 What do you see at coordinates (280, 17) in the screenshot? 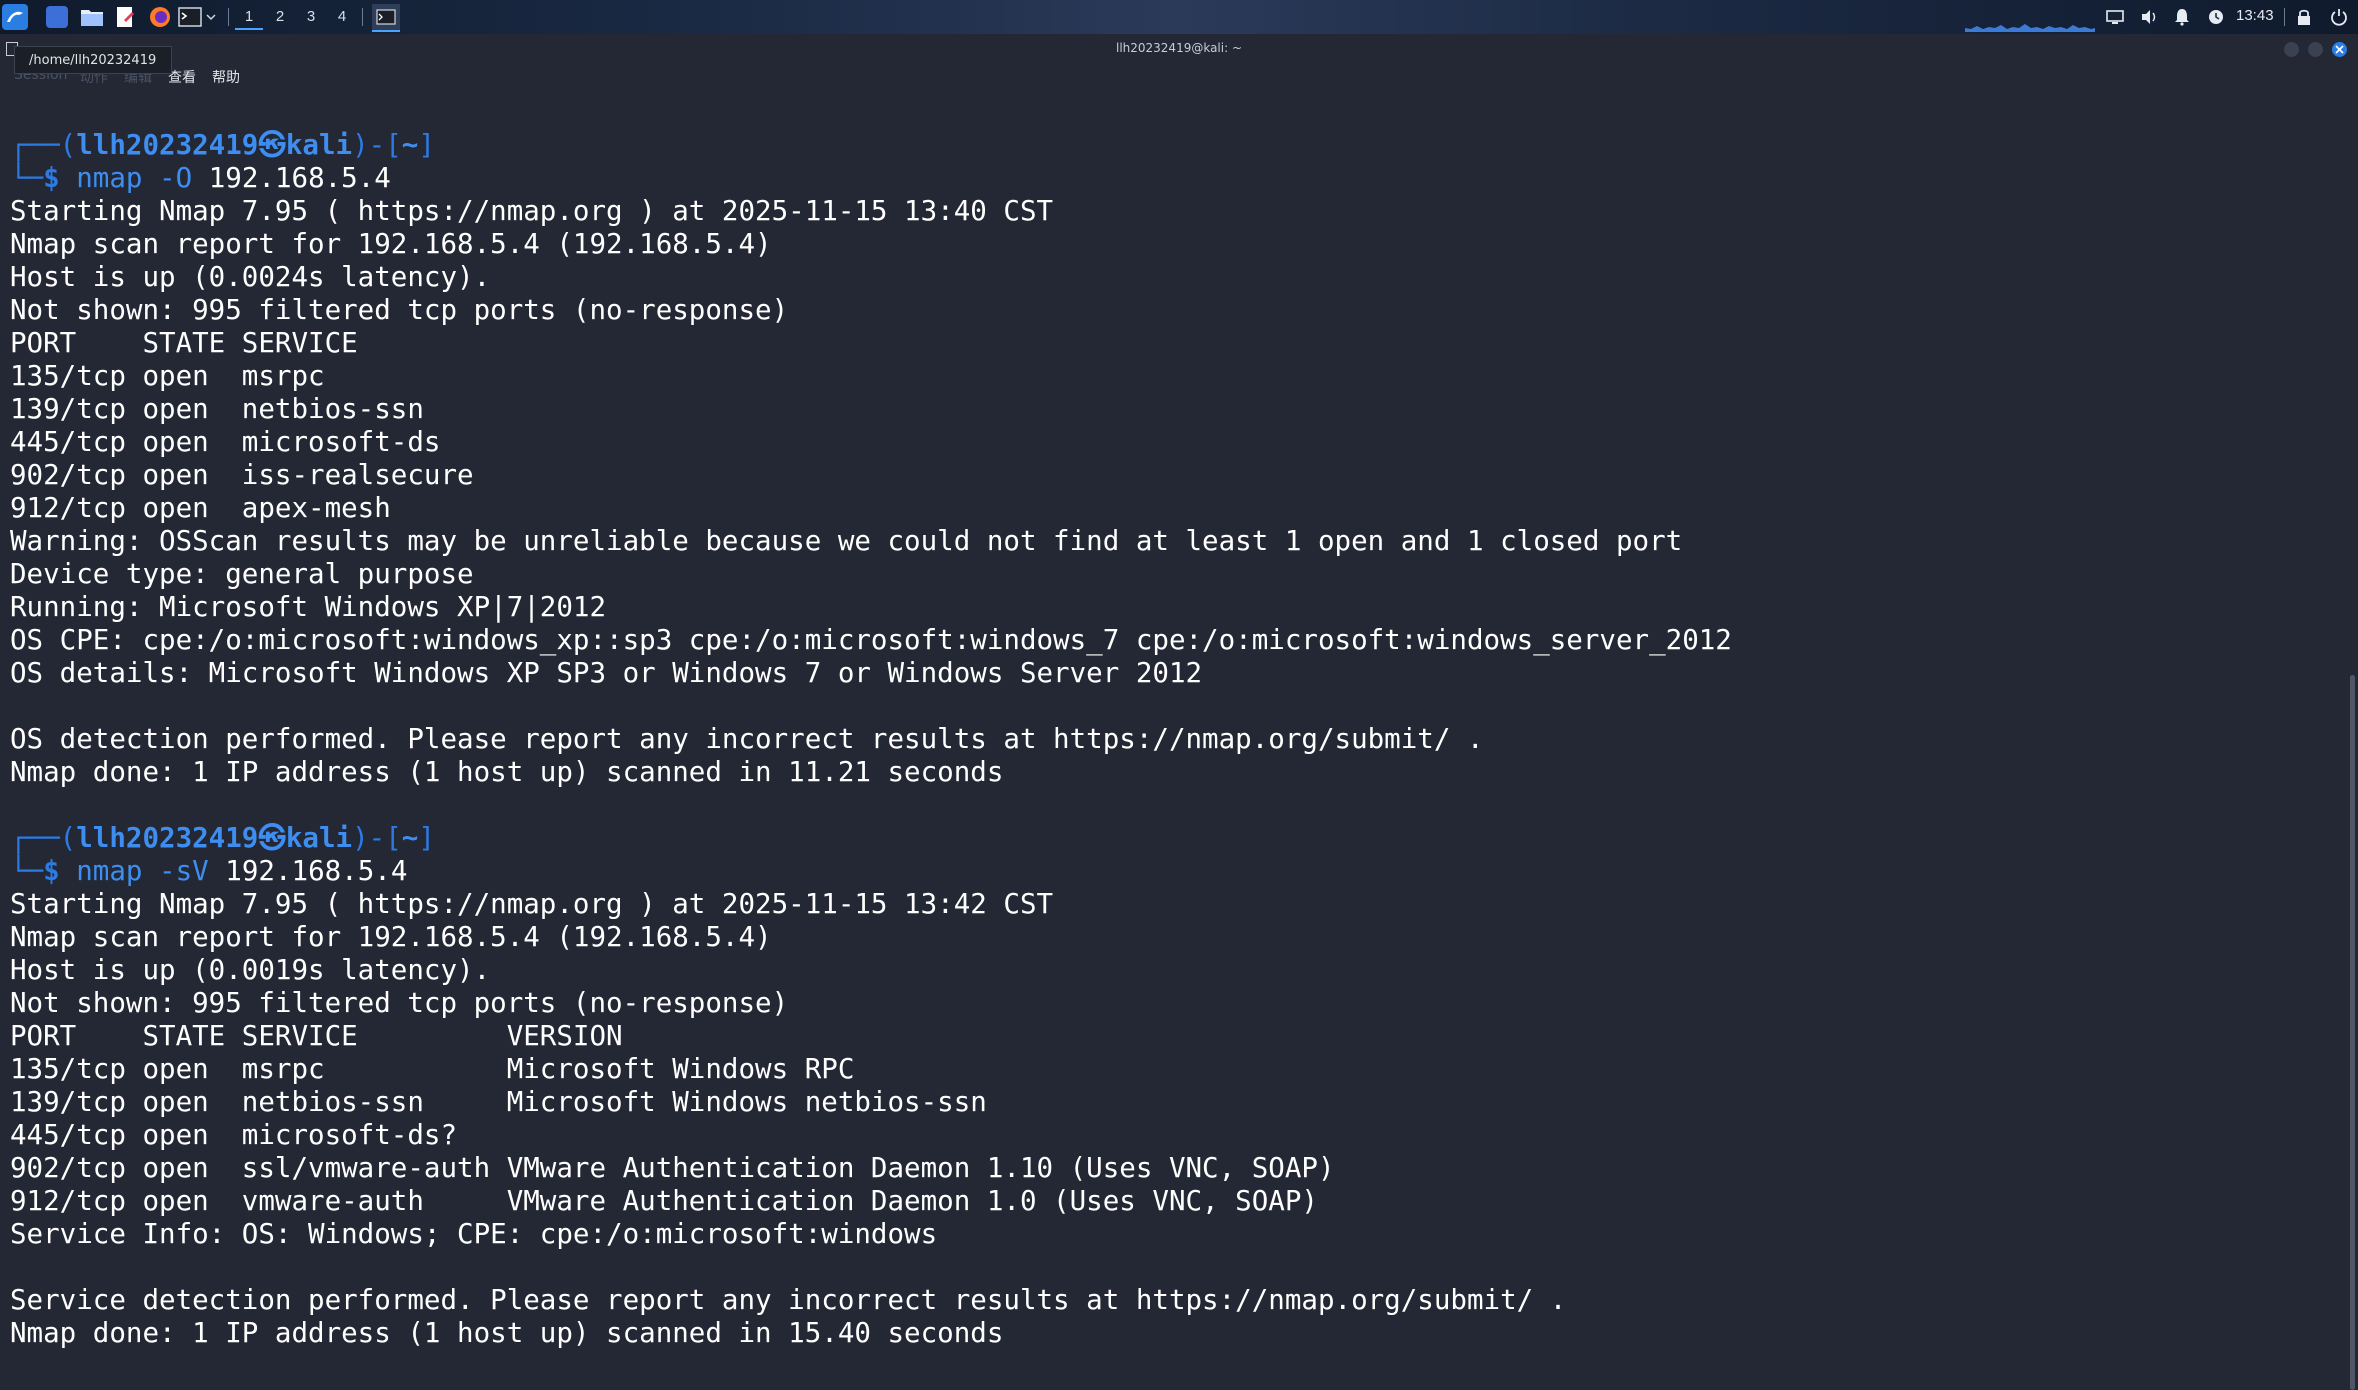
I see `workspace-2: 2` at bounding box center [280, 17].